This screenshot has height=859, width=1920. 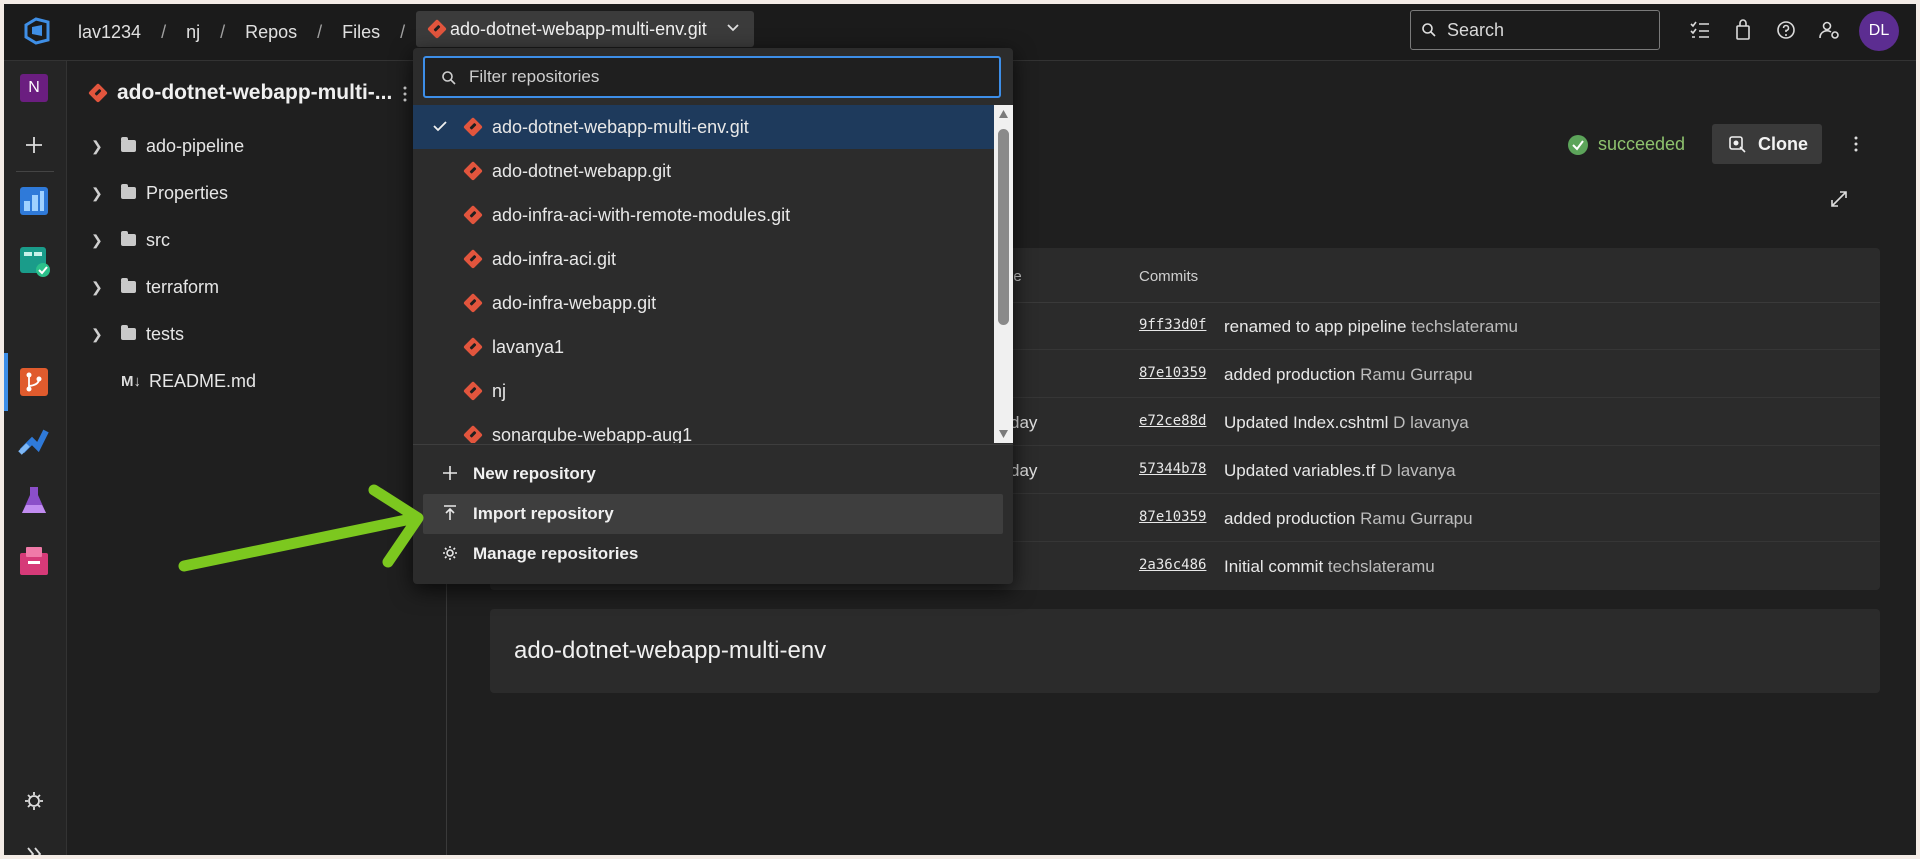 I want to click on overview-icon, so click(x=34, y=201).